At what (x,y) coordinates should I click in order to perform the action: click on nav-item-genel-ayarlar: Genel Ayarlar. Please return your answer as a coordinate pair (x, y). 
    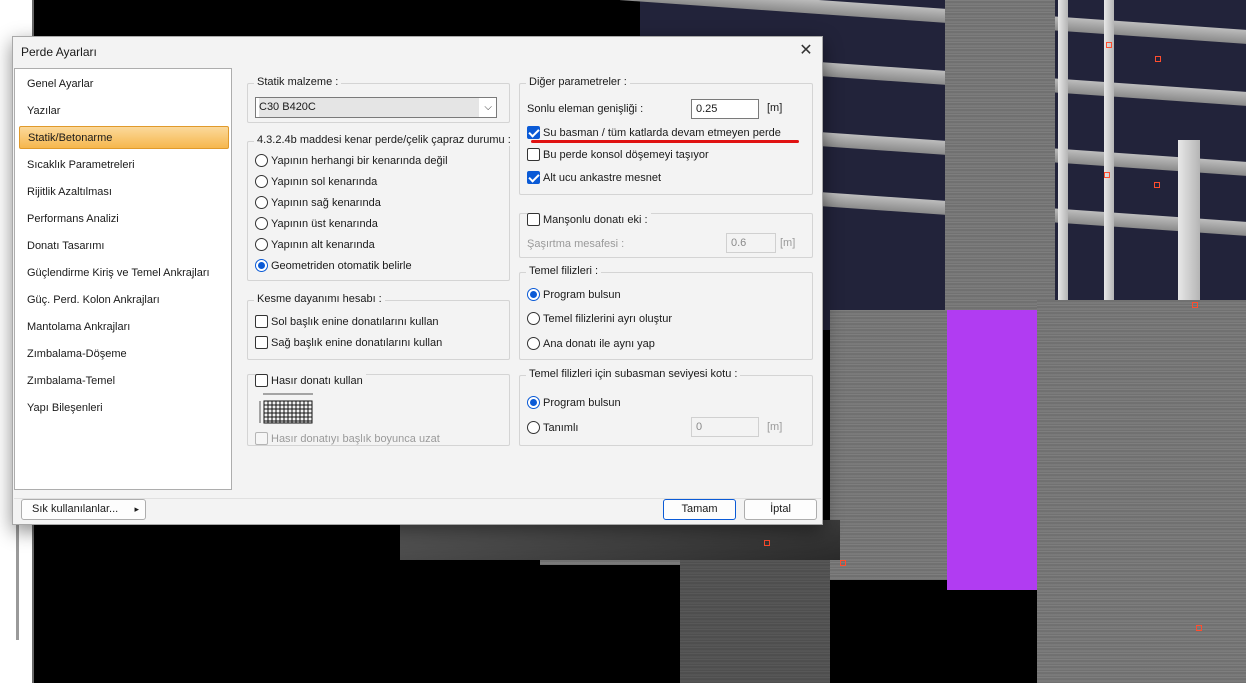
    Looking at the image, I should click on (124, 84).